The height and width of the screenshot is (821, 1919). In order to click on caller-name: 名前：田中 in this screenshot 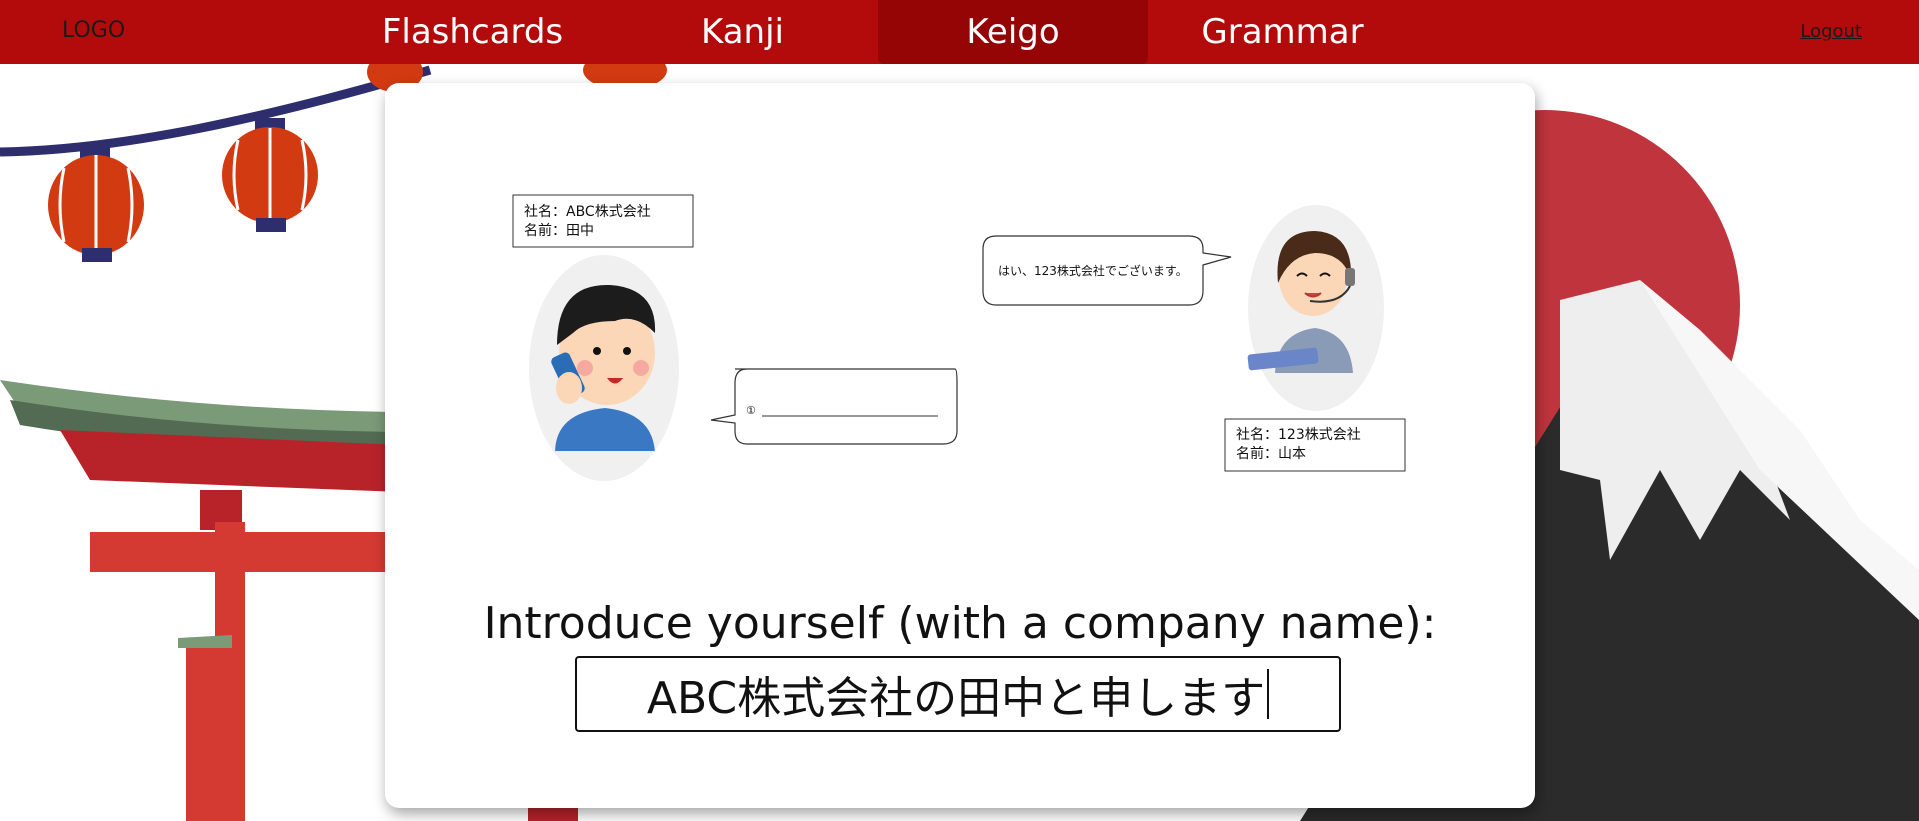, I will do `click(559, 230)`.